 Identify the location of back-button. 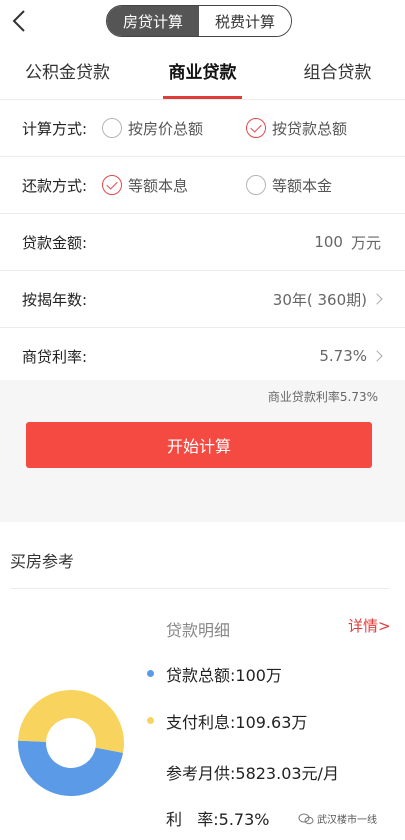
(20, 21).